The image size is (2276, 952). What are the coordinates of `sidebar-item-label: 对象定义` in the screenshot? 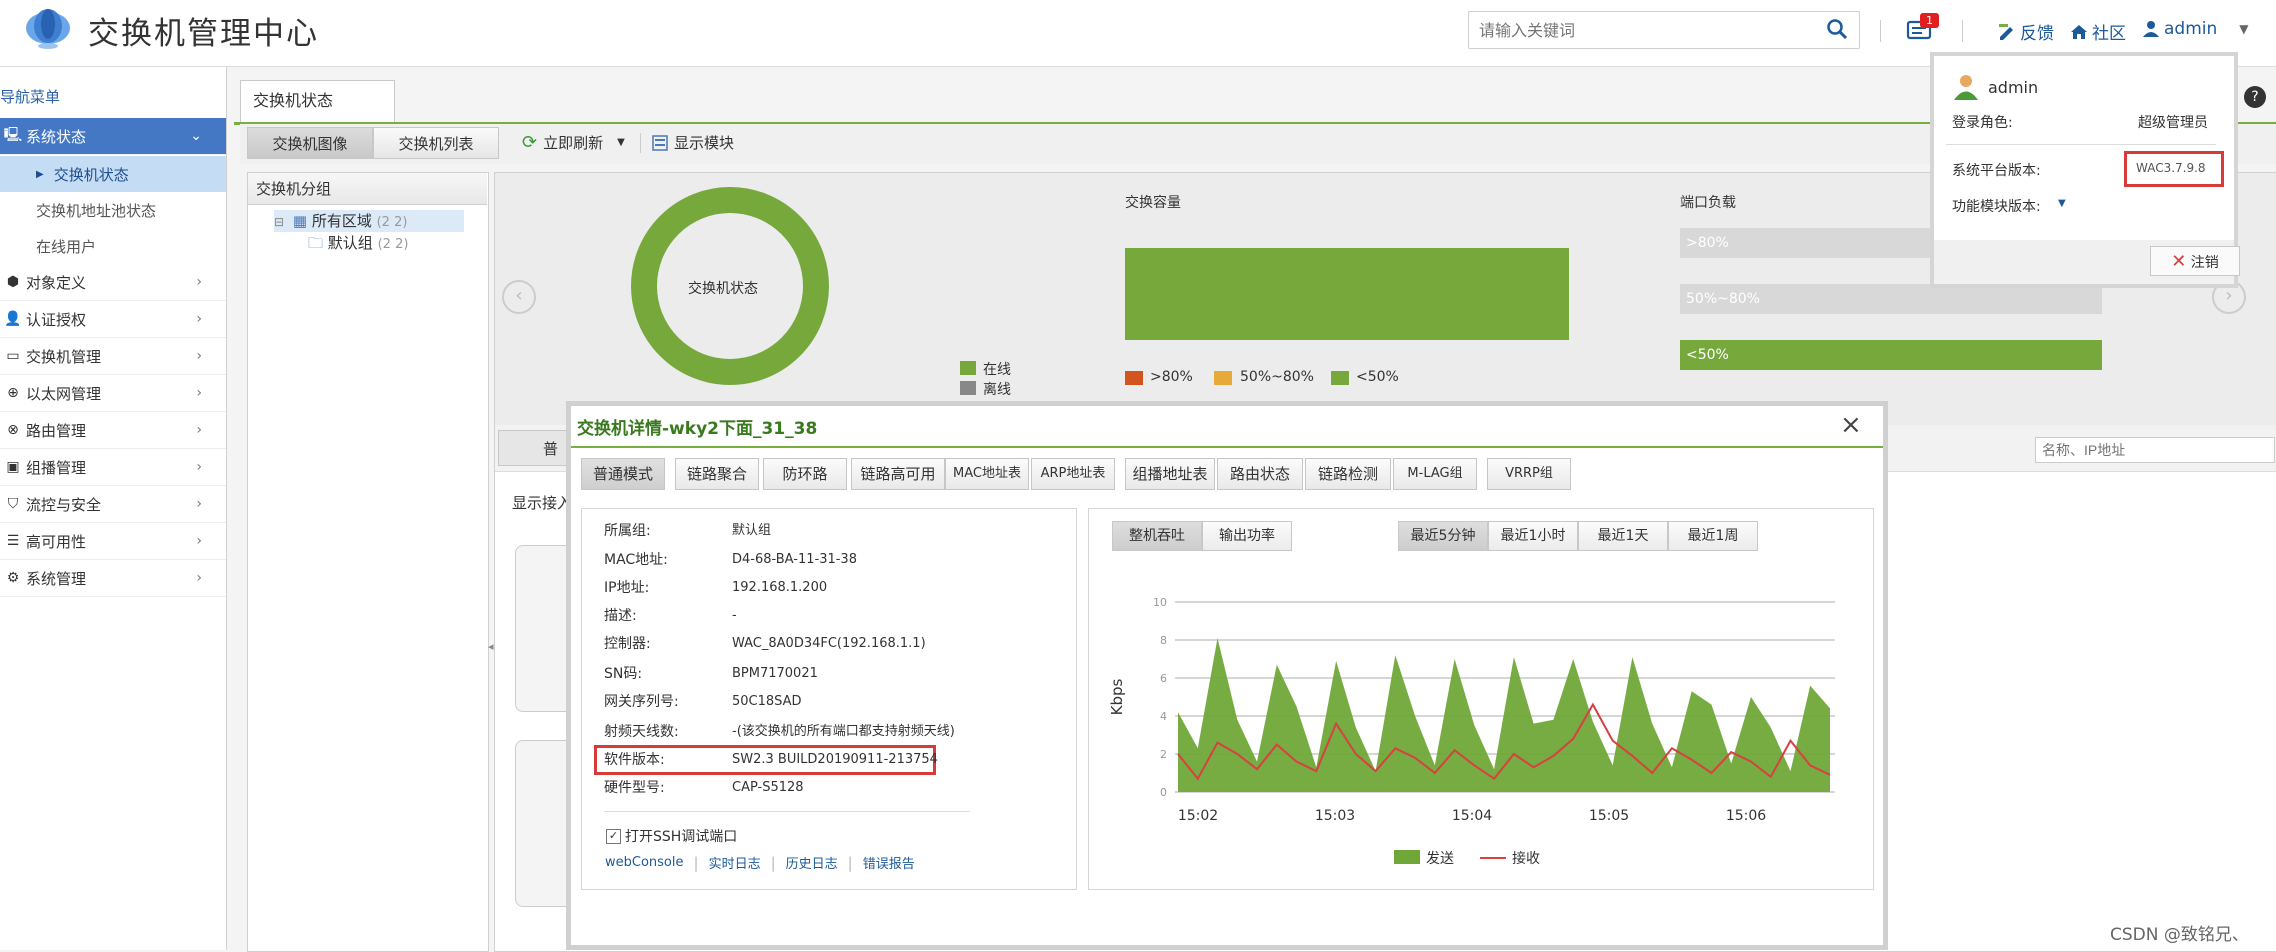 It's located at (56, 282).